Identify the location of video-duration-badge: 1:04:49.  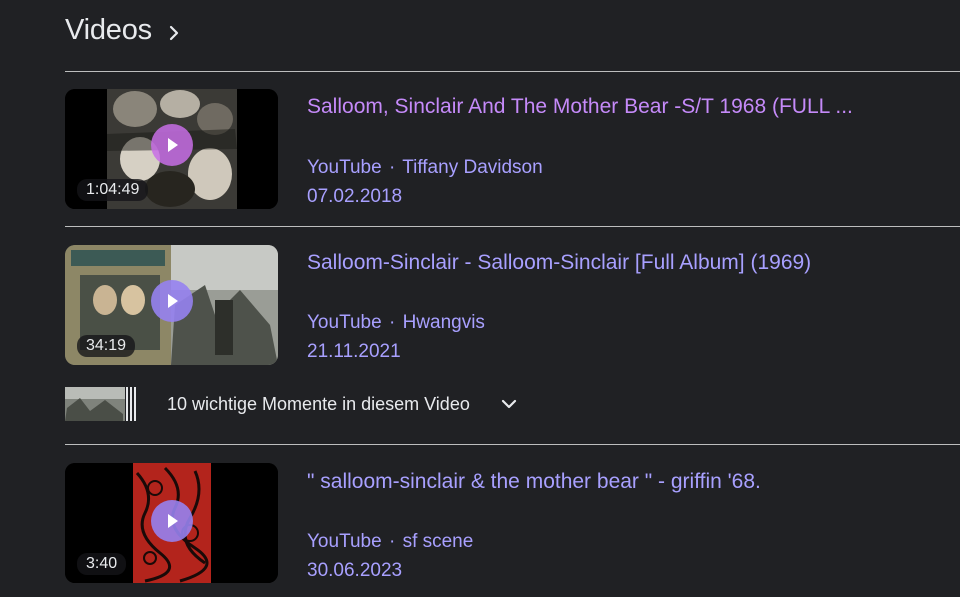
(113, 190).